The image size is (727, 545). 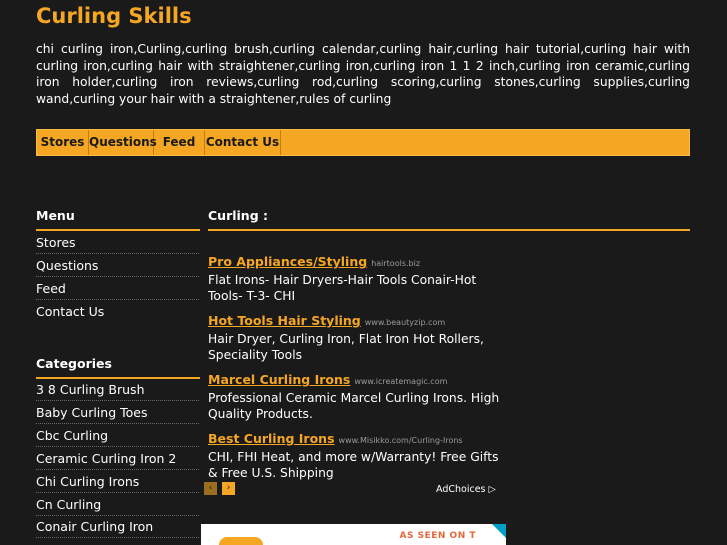 I want to click on menu-item-feed: Feed, so click(x=117, y=289).